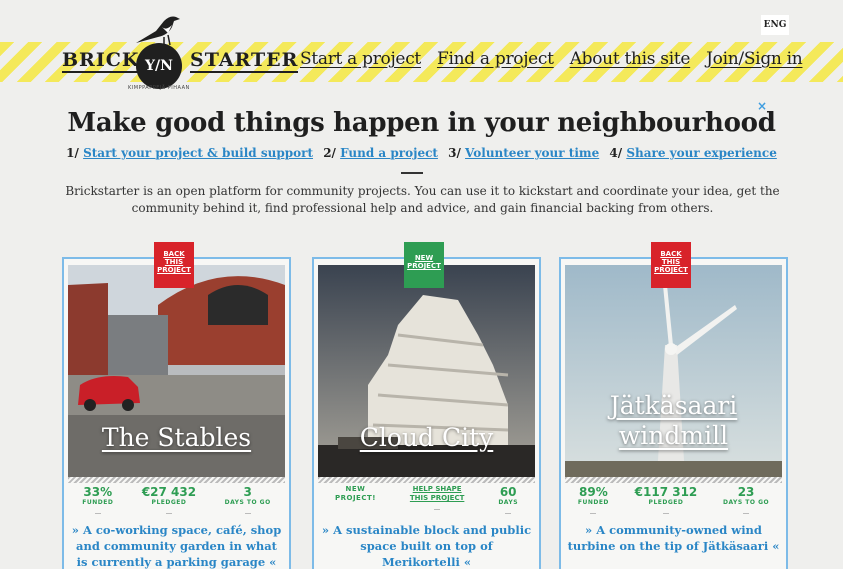 This screenshot has height=569, width=843. Describe the element at coordinates (329, 153) in the screenshot. I see `step-number: 2/` at that location.